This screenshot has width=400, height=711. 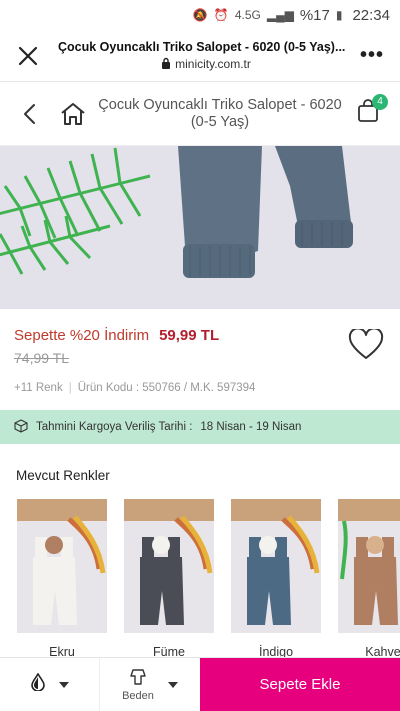 I want to click on size-icon, so click(x=138, y=678).